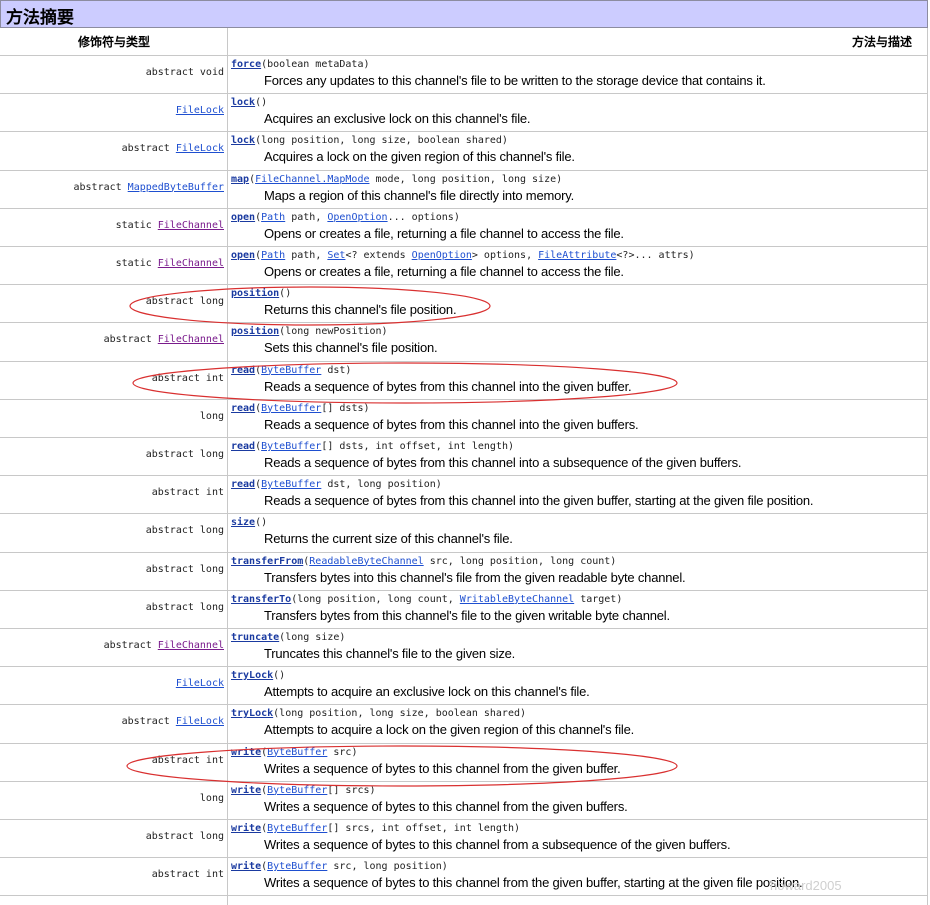 The image size is (930, 905). I want to click on modifier-type: abstract int, so click(188, 874).